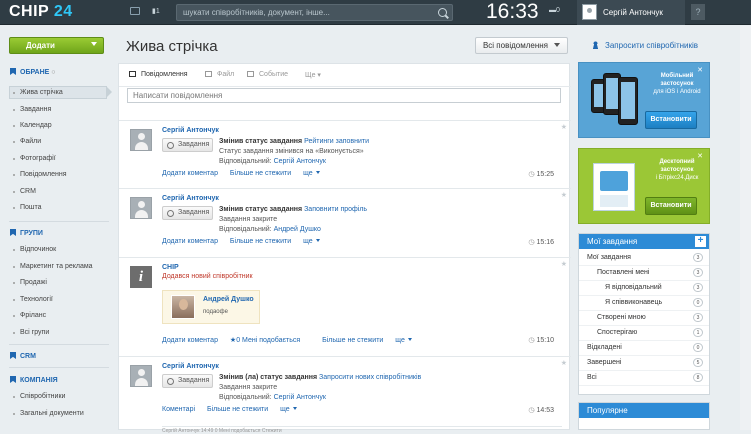  What do you see at coordinates (208, 74) in the screenshot?
I see `file-icon` at bounding box center [208, 74].